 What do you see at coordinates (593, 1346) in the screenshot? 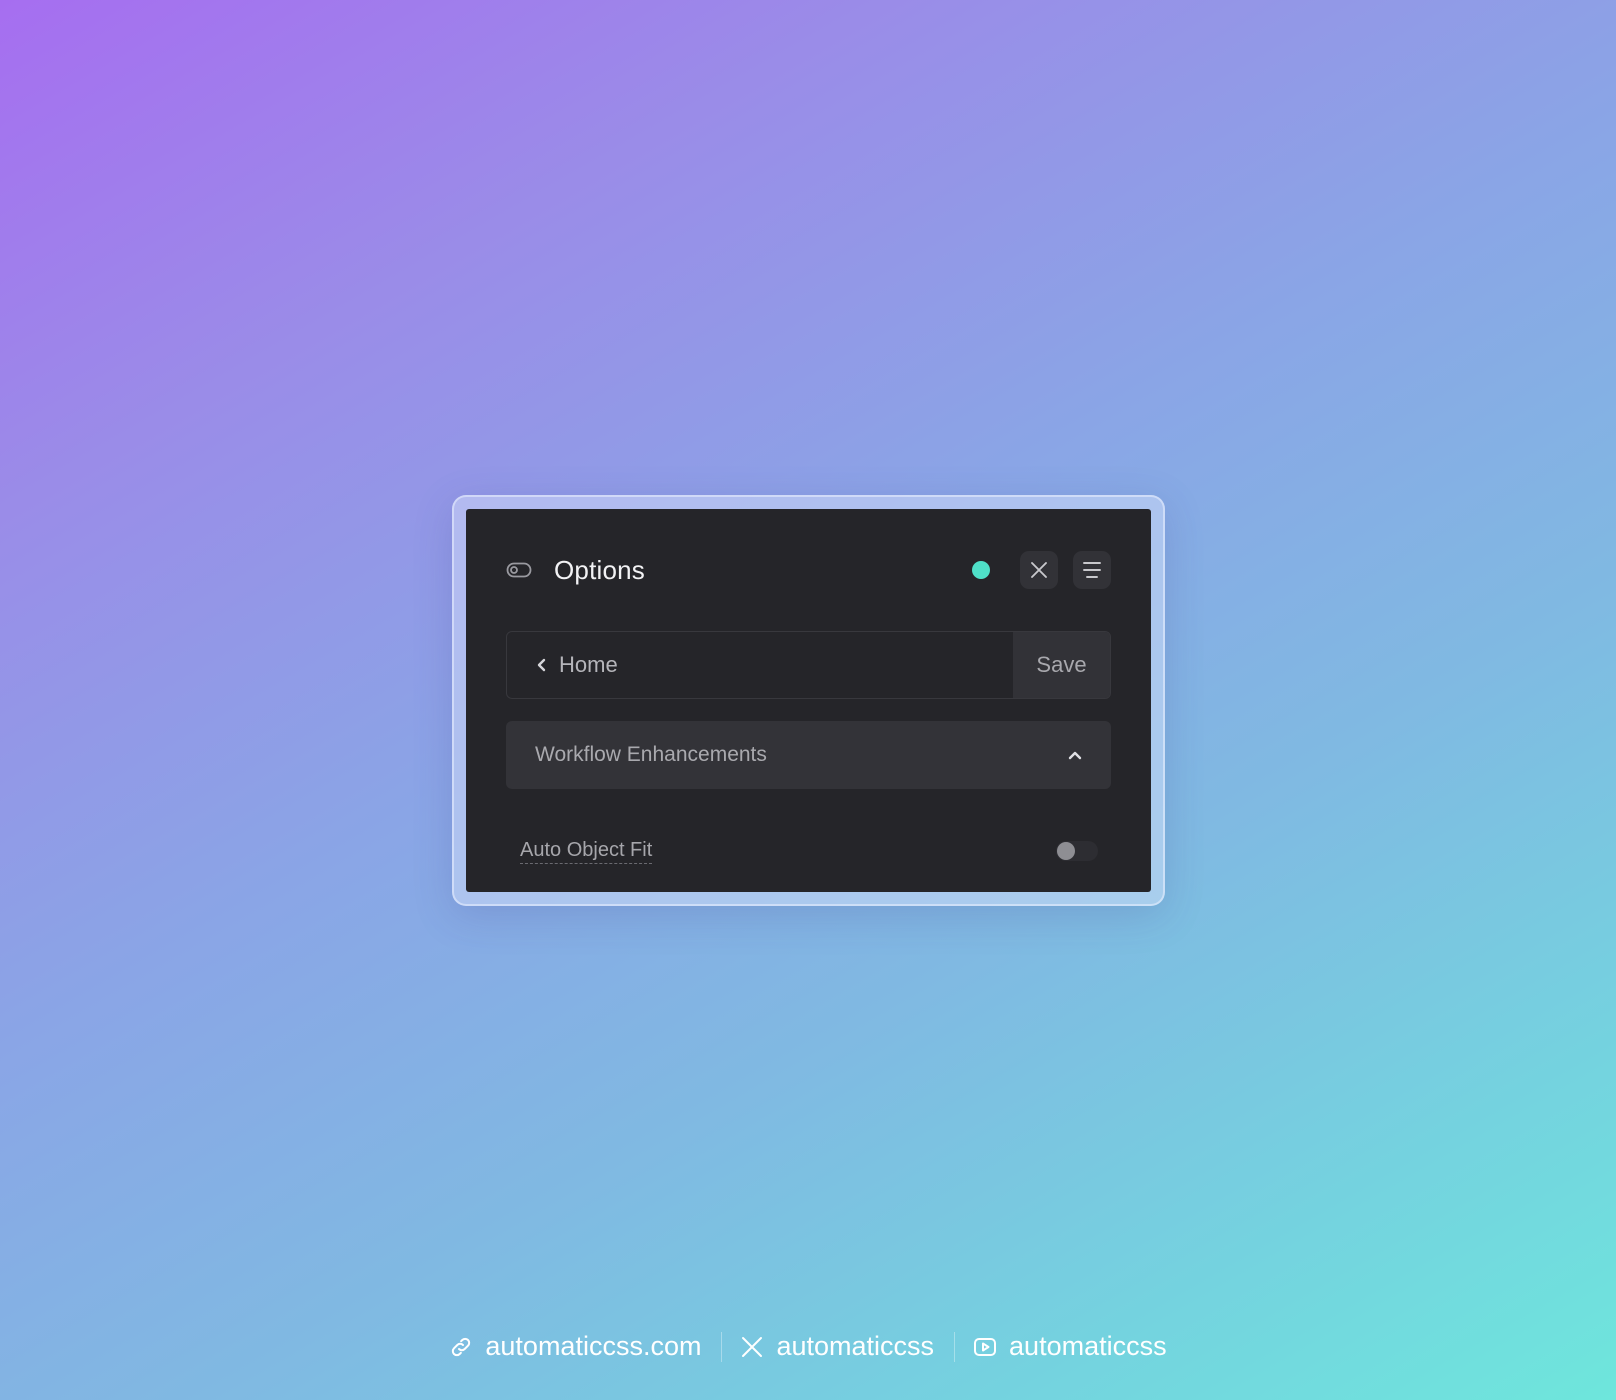
I see `footer-website-label: automaticcss.com` at bounding box center [593, 1346].